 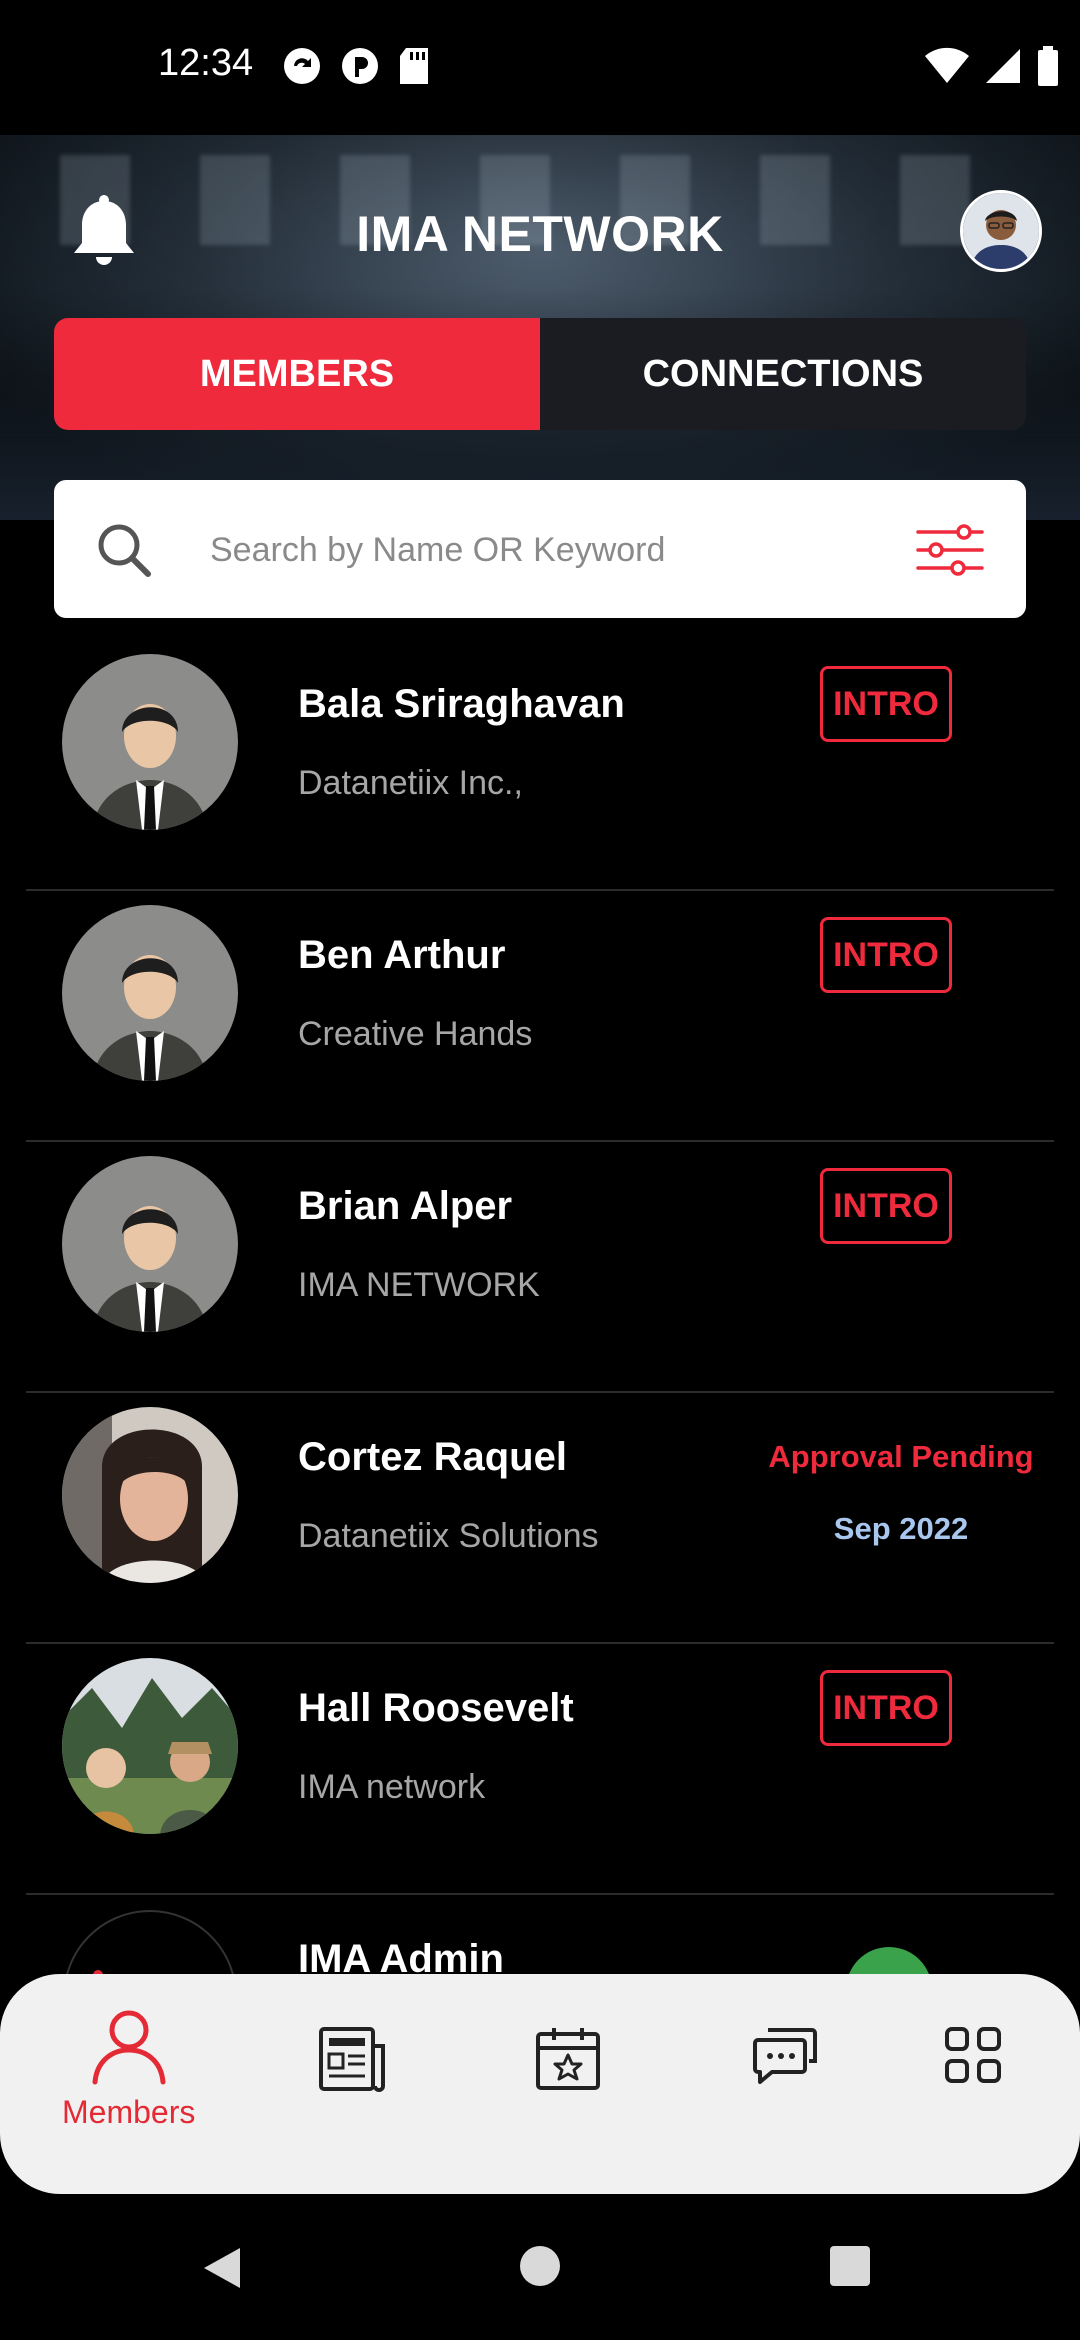 I want to click on nav-news, so click(x=352, y=2059).